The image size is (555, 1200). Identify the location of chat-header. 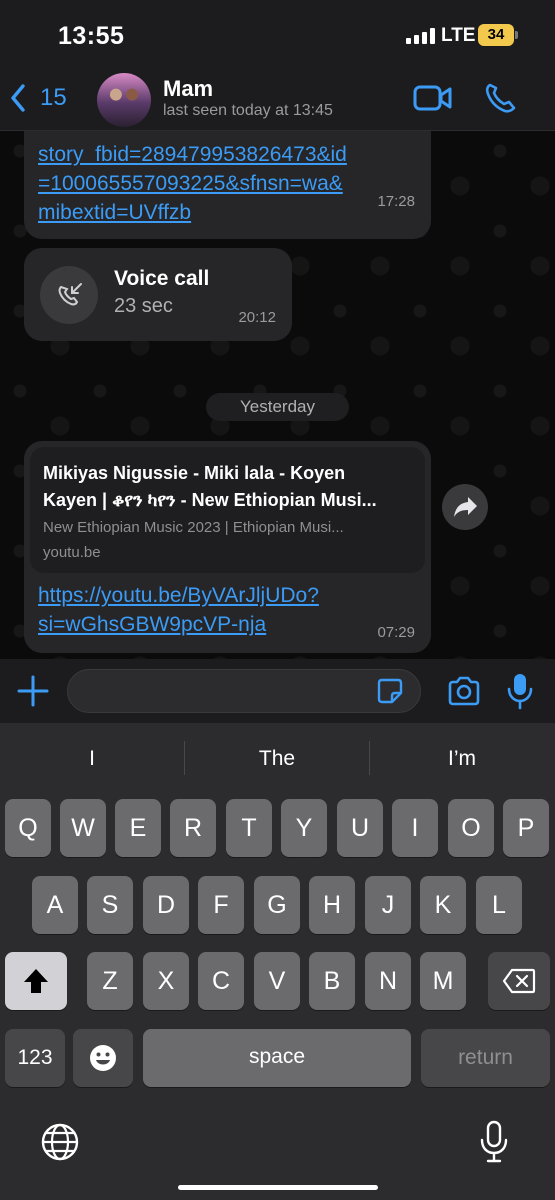
(277, 100).